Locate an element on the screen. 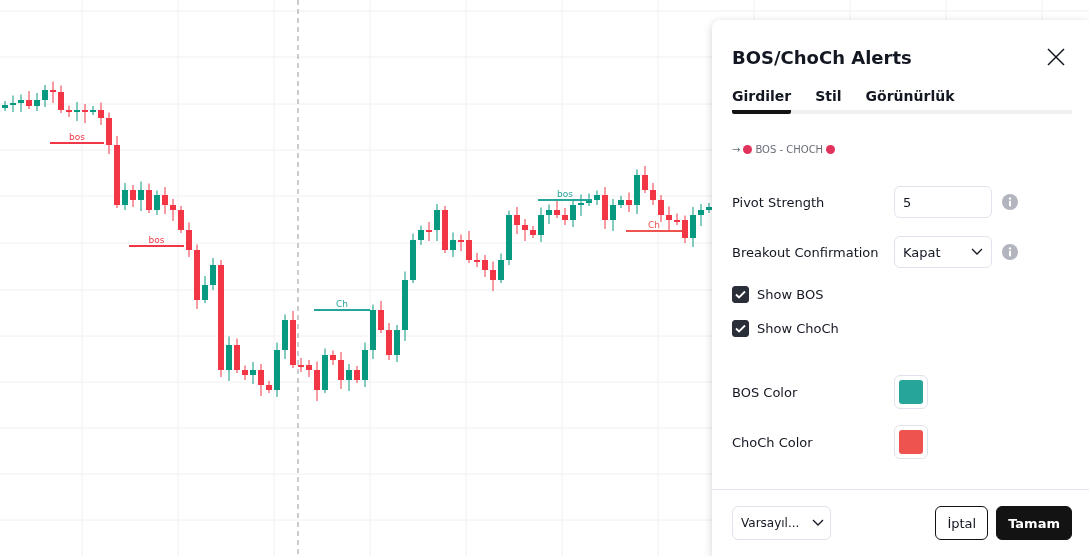 This screenshot has height=556, width=1089. number-field: 5 is located at coordinates (943, 202).